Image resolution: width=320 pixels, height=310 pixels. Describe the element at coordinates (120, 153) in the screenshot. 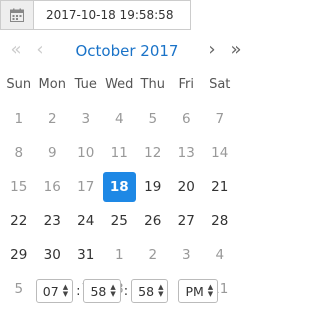

I see `day-cell: 11` at that location.